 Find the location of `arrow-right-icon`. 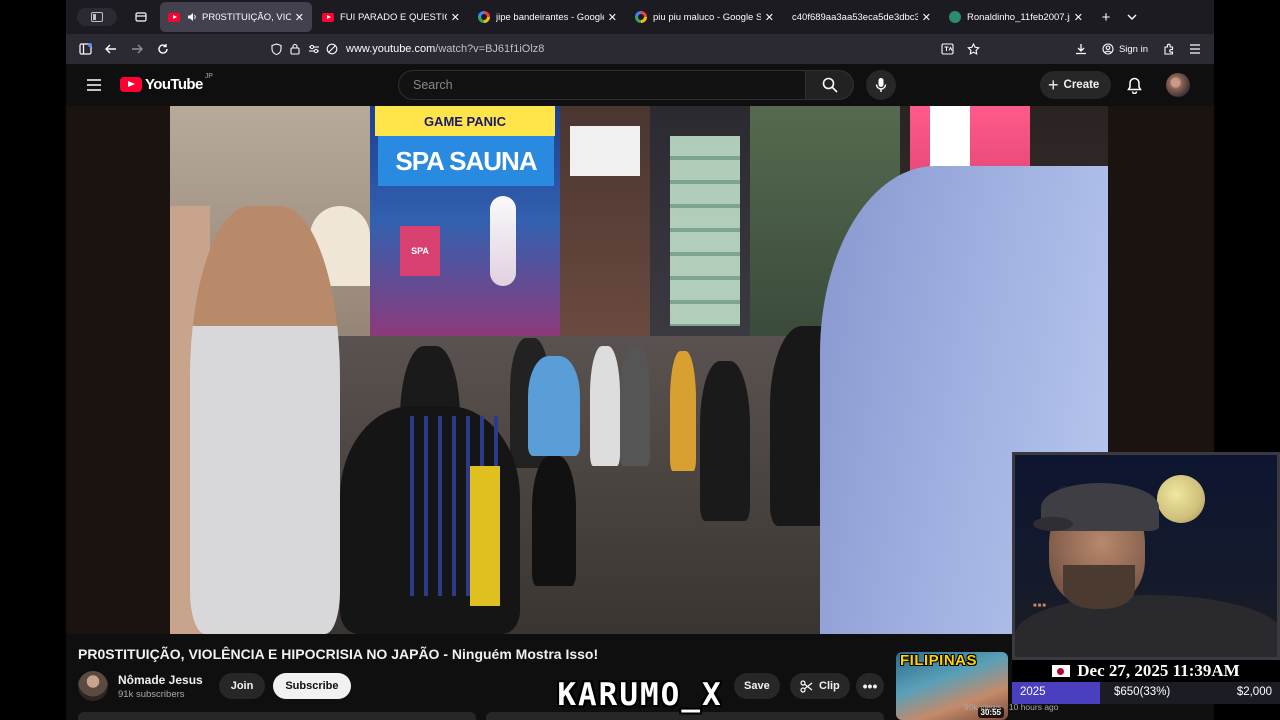

arrow-right-icon is located at coordinates (137, 49).